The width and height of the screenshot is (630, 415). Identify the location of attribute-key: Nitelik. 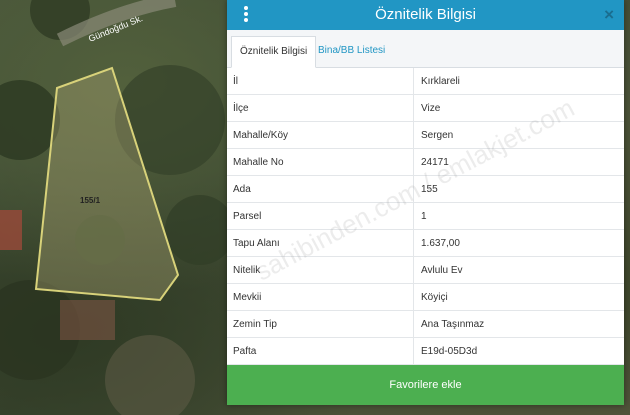
(320, 270).